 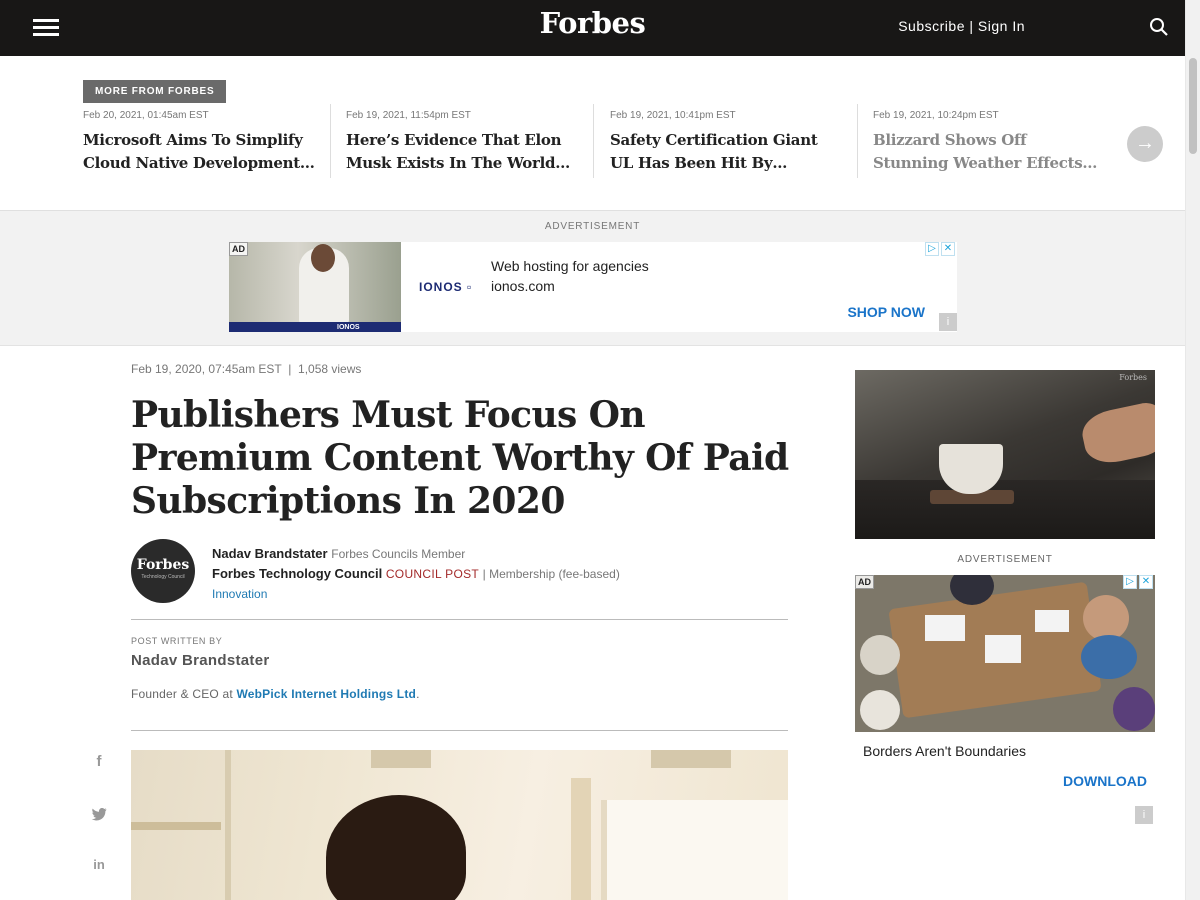 I want to click on auth-links: Subscribe | Sign In, so click(x=961, y=26).